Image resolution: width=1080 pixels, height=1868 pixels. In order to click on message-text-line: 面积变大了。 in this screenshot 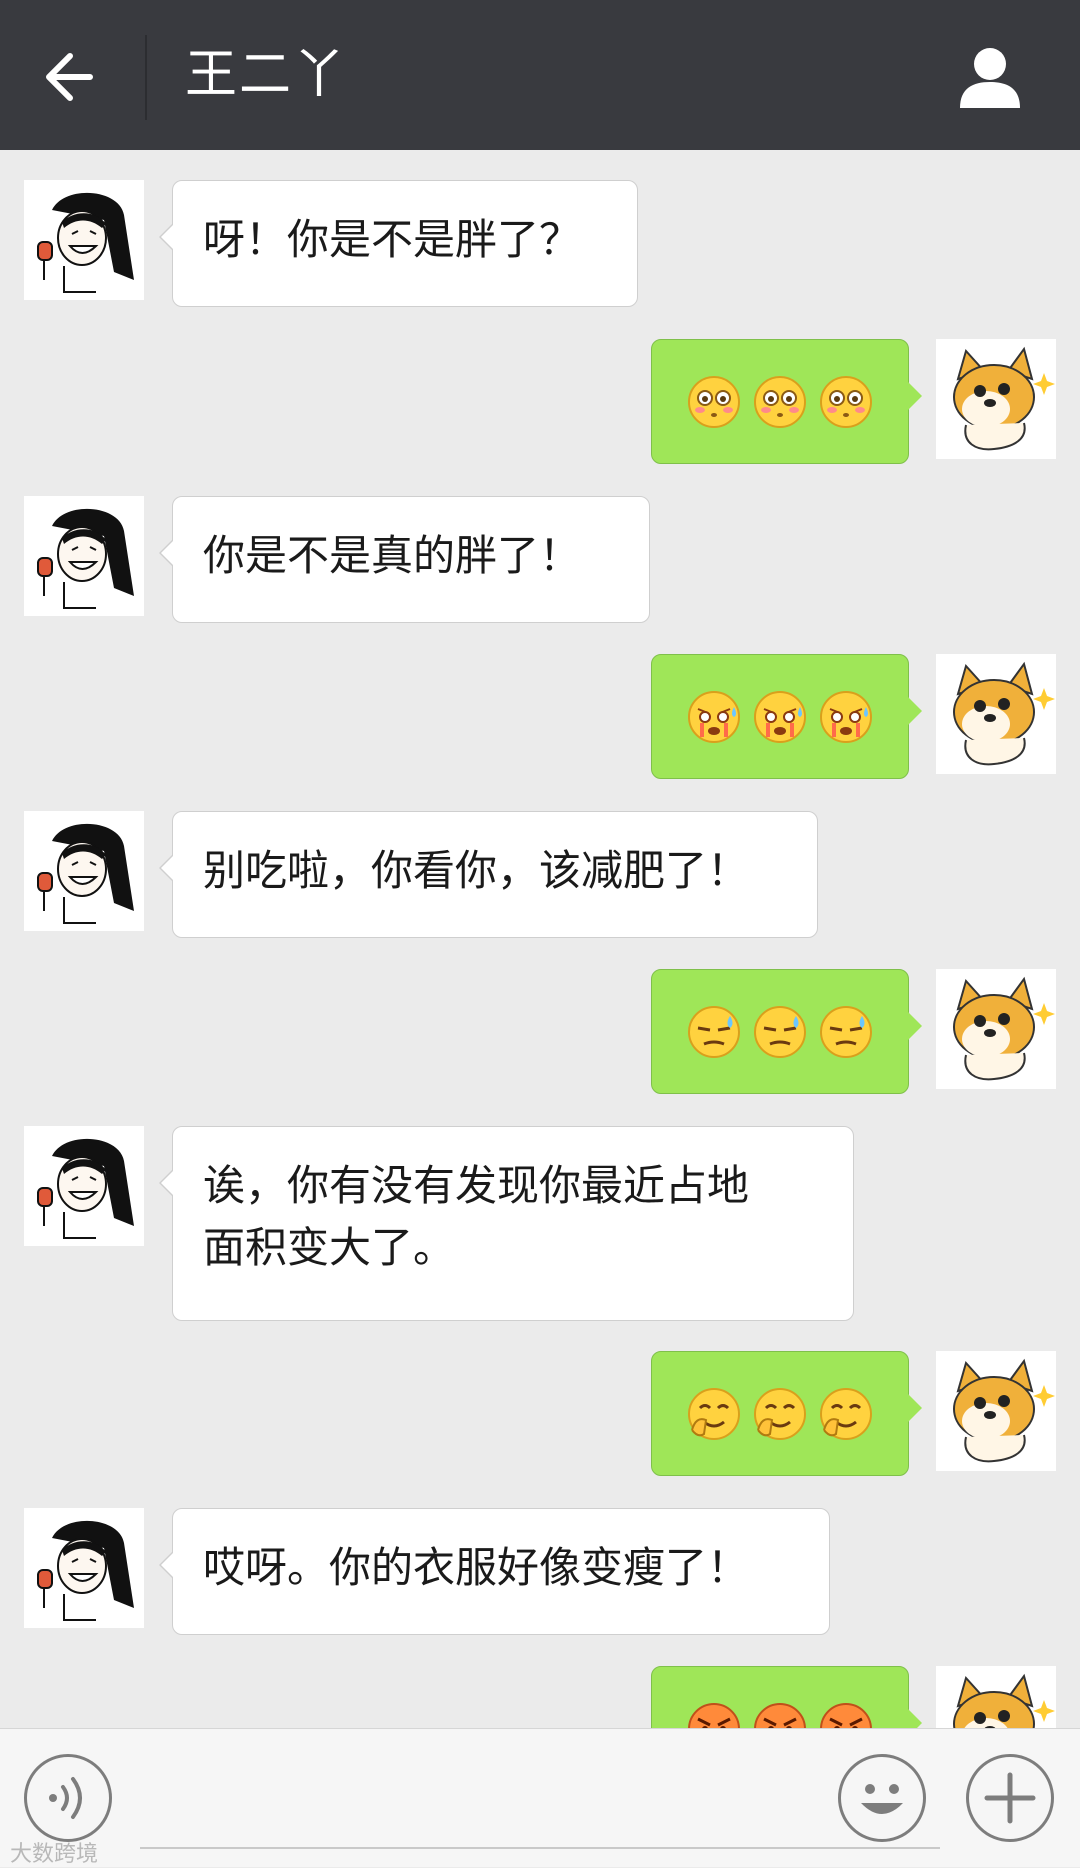, I will do `click(329, 1247)`.